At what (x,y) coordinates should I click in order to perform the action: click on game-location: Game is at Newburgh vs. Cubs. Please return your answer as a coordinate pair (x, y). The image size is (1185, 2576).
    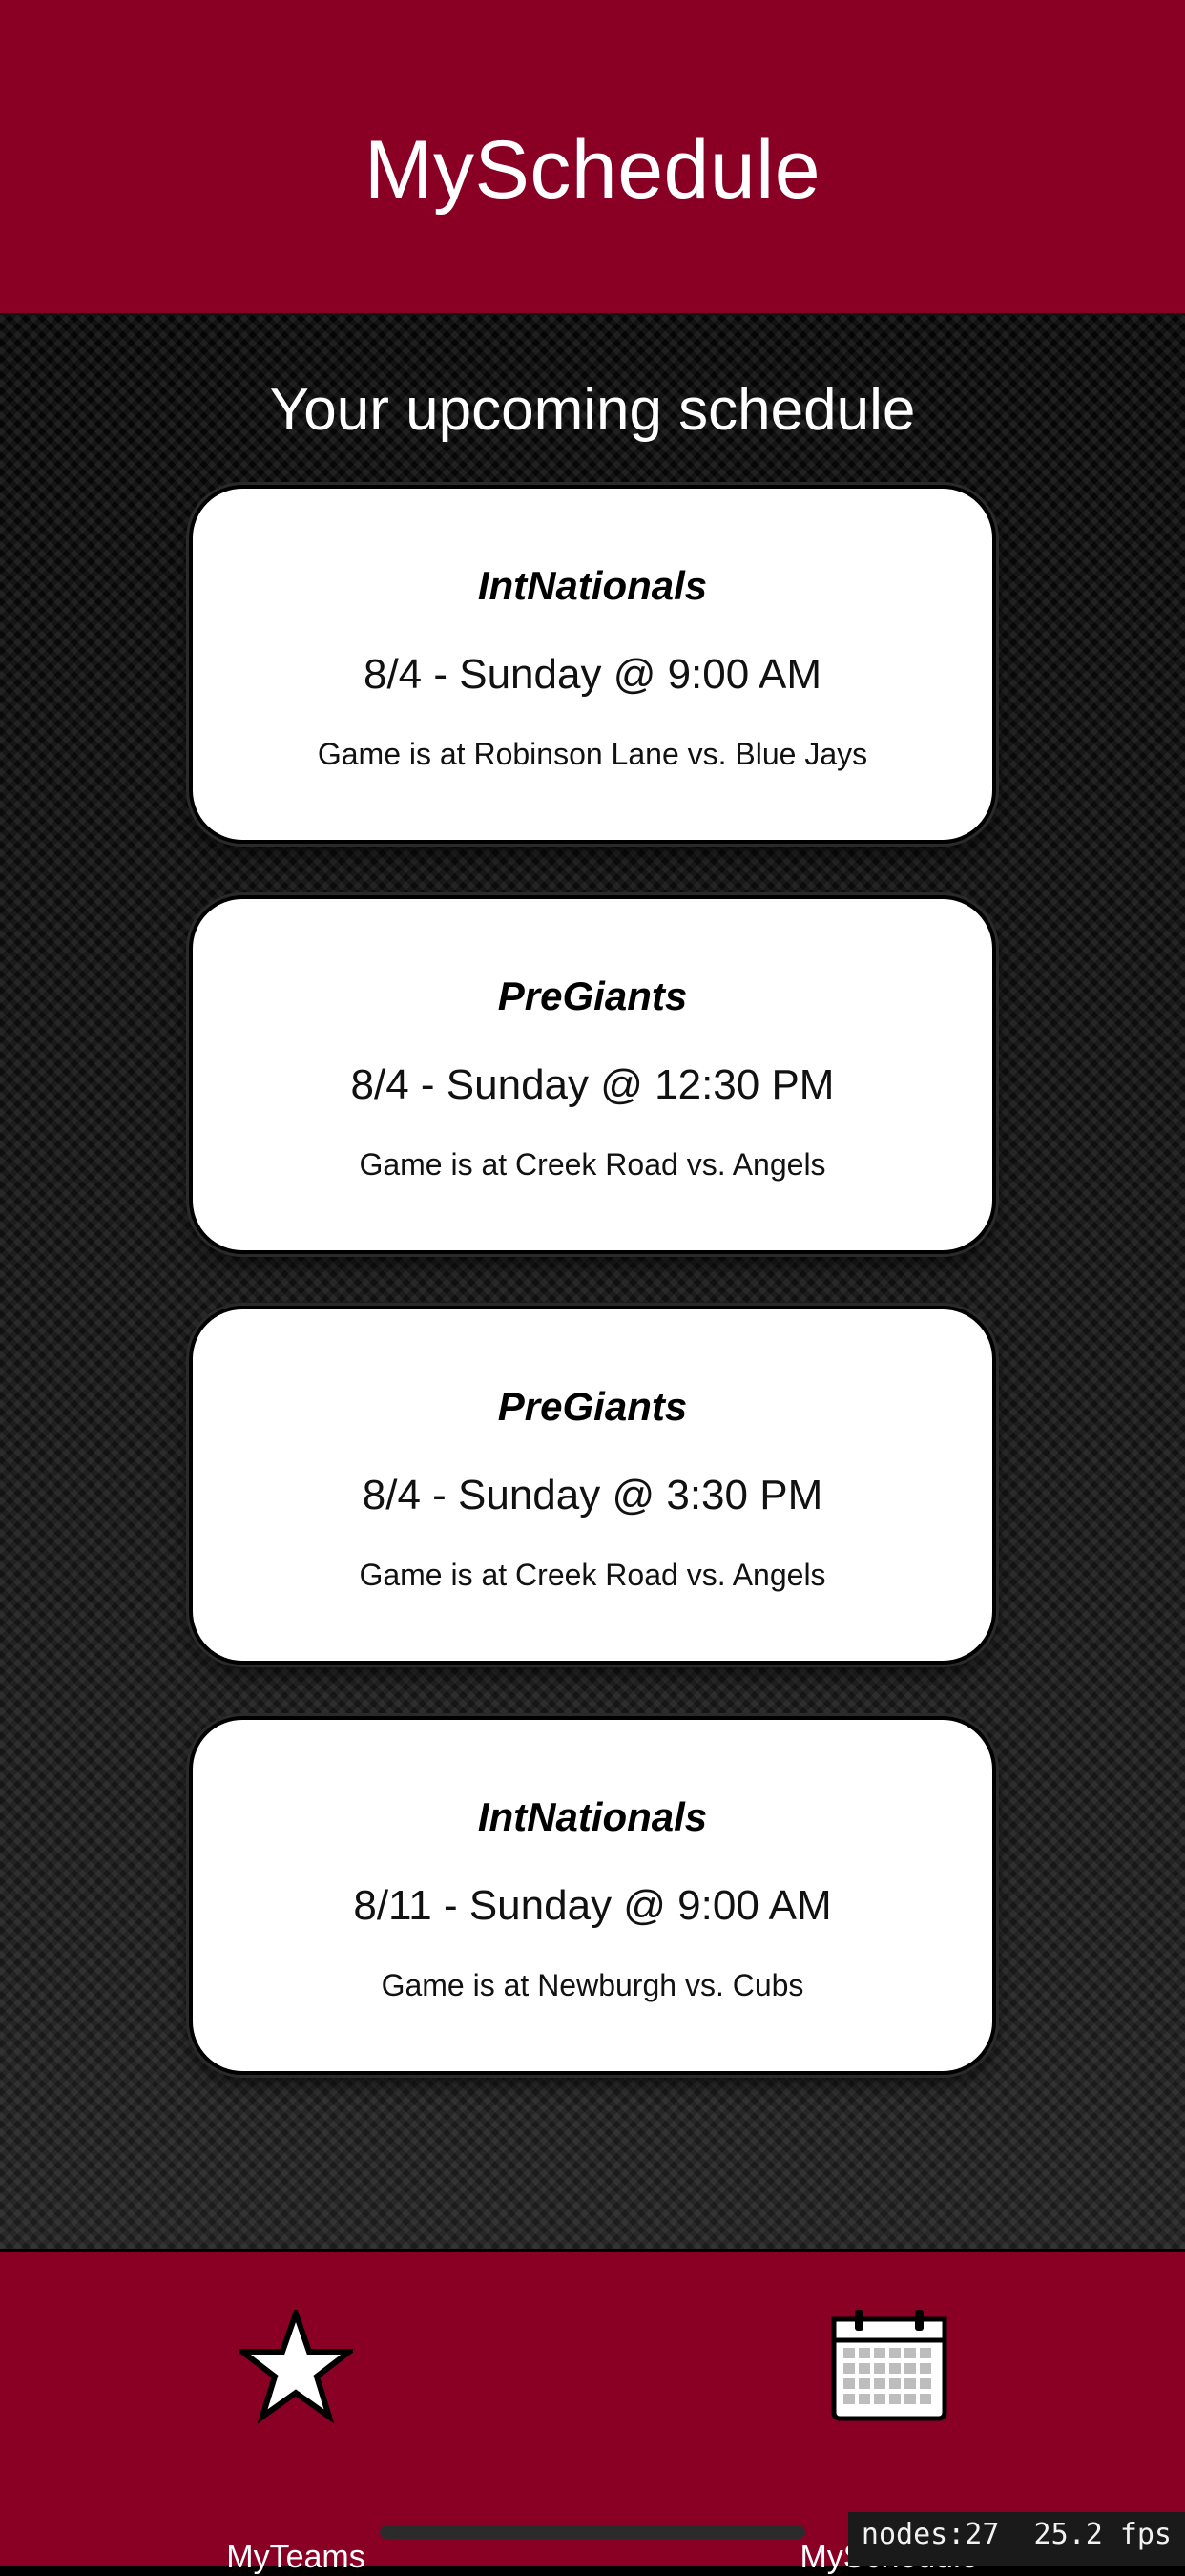
    Looking at the image, I should click on (592, 1985).